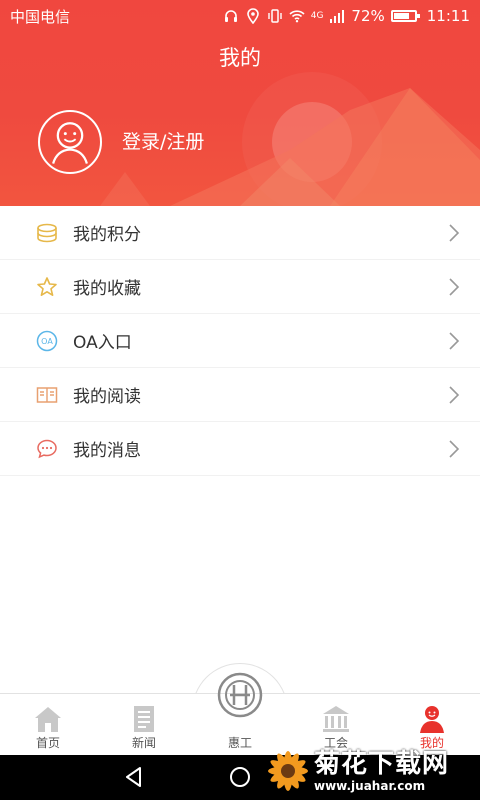 The image size is (480, 800). I want to click on message-icon, so click(47, 448).